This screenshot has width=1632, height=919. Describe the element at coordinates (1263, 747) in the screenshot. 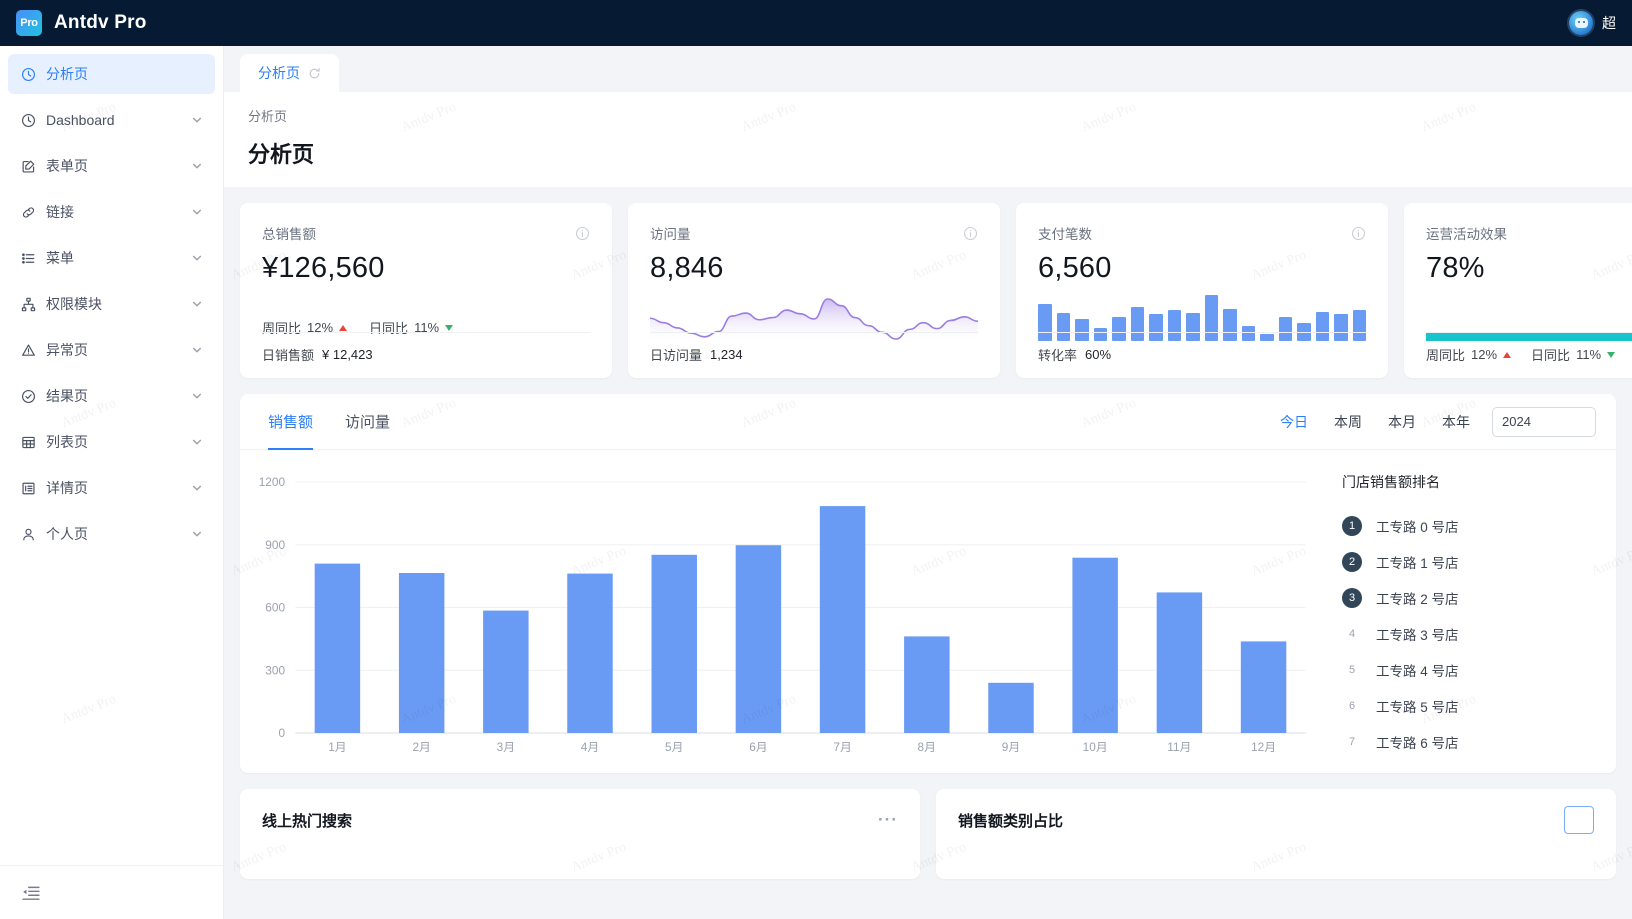

I see `svg-text: 12月` at that location.